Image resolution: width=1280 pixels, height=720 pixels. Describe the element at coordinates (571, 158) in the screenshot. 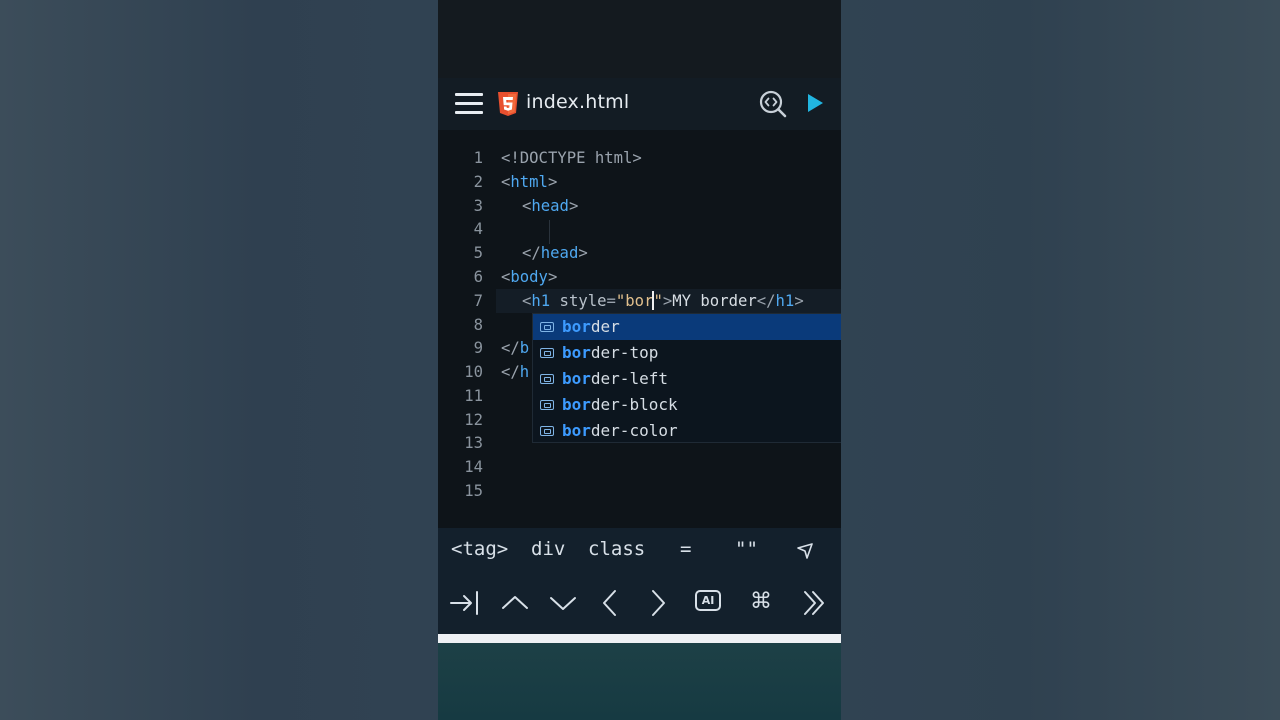

I see `code-text: <!DOCTYPE html>` at that location.